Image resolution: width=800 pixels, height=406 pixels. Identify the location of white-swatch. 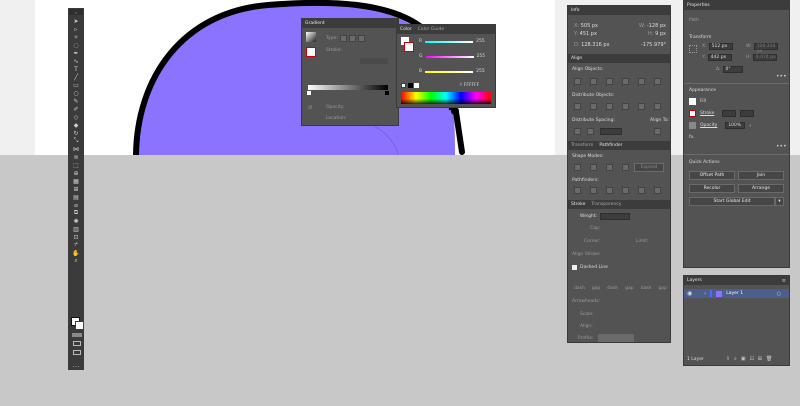
(416, 85).